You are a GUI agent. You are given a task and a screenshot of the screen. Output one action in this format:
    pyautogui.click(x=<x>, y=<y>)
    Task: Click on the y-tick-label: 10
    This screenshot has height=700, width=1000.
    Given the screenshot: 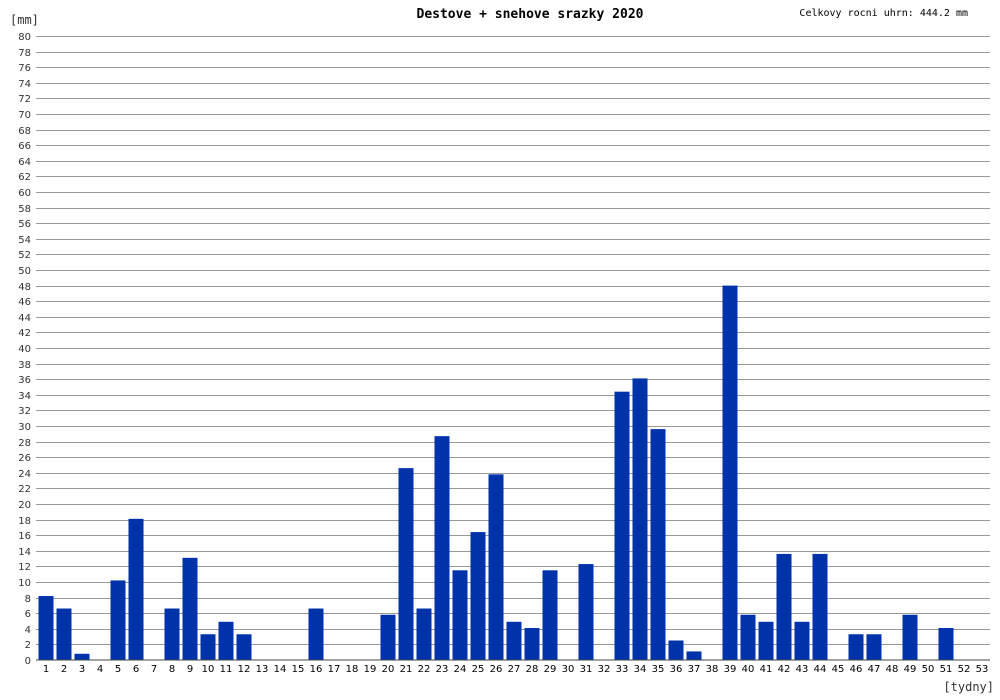 What is the action you would take?
    pyautogui.click(x=24, y=583)
    